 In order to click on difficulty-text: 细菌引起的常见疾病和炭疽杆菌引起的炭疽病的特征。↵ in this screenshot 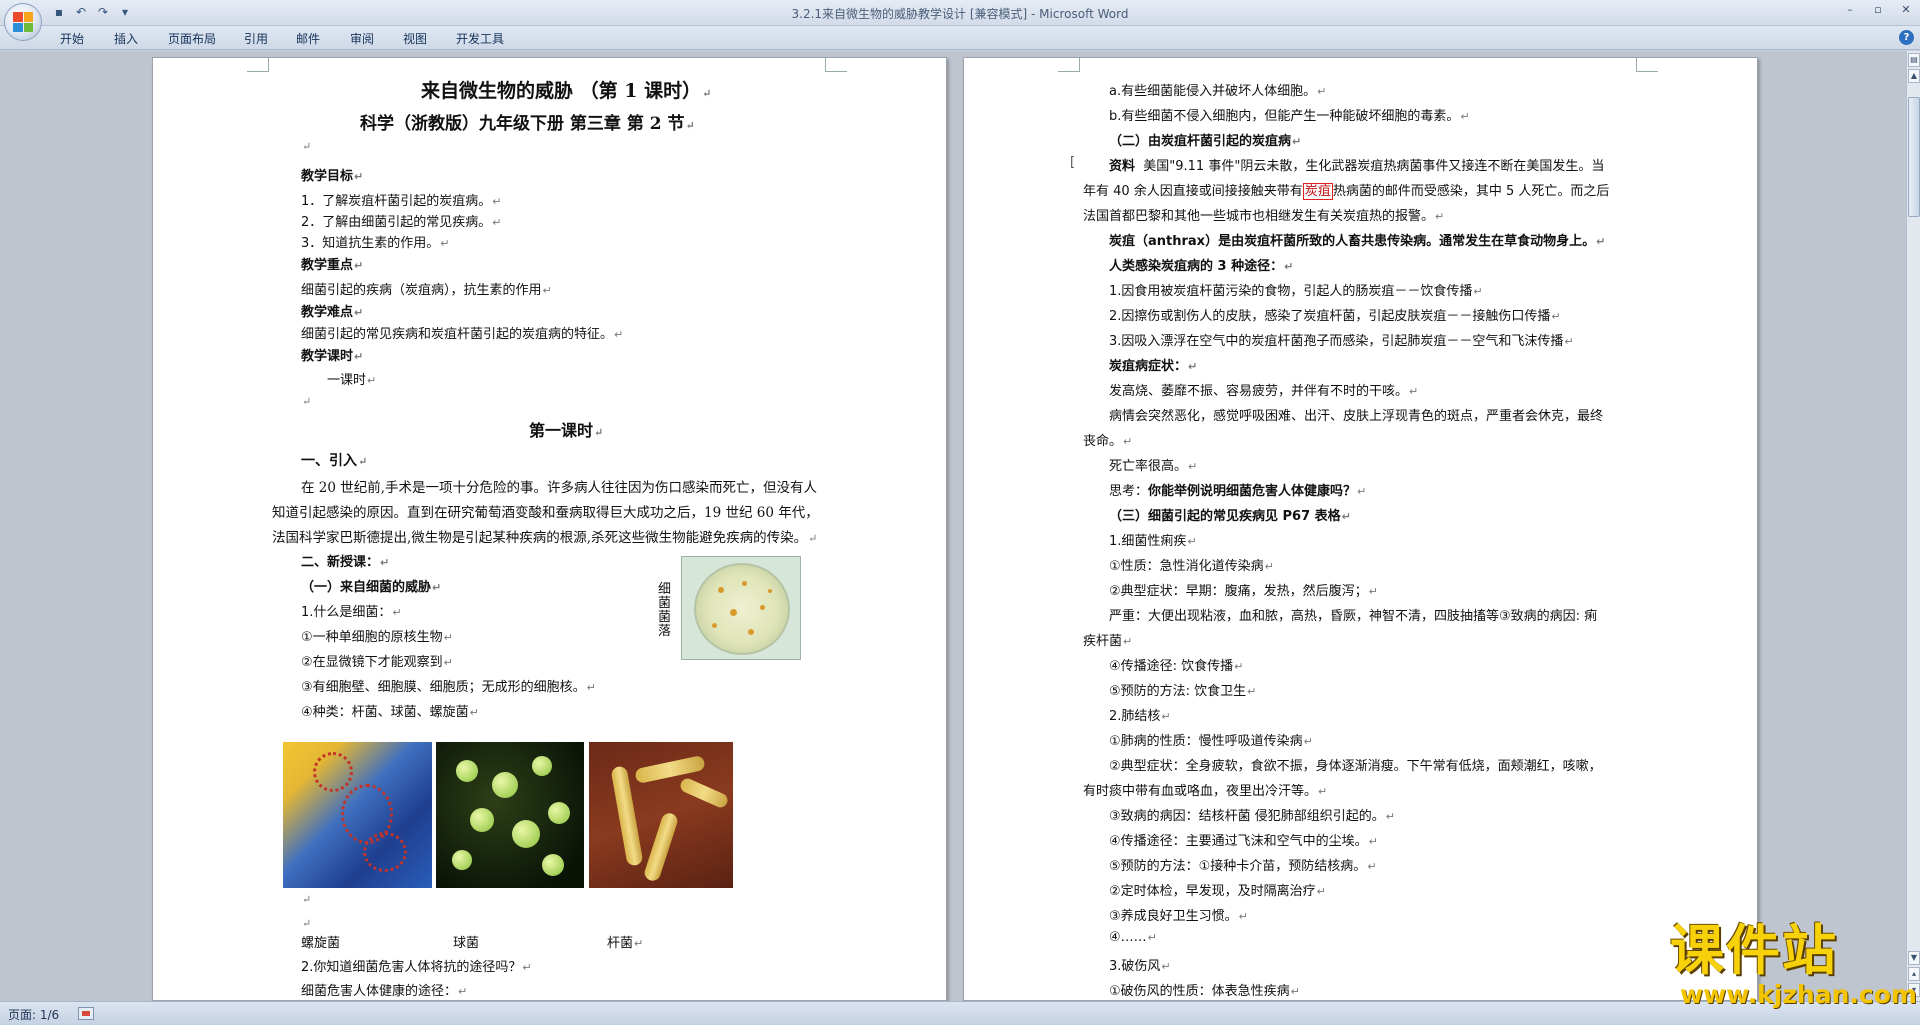, I will do `click(462, 334)`.